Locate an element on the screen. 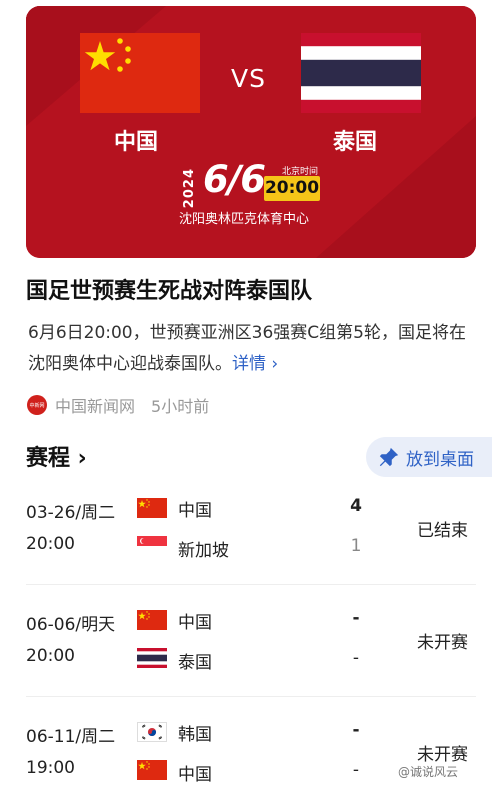 This screenshot has width=500, height=791. match-row-date: 03-26/周二 is located at coordinates (71, 513).